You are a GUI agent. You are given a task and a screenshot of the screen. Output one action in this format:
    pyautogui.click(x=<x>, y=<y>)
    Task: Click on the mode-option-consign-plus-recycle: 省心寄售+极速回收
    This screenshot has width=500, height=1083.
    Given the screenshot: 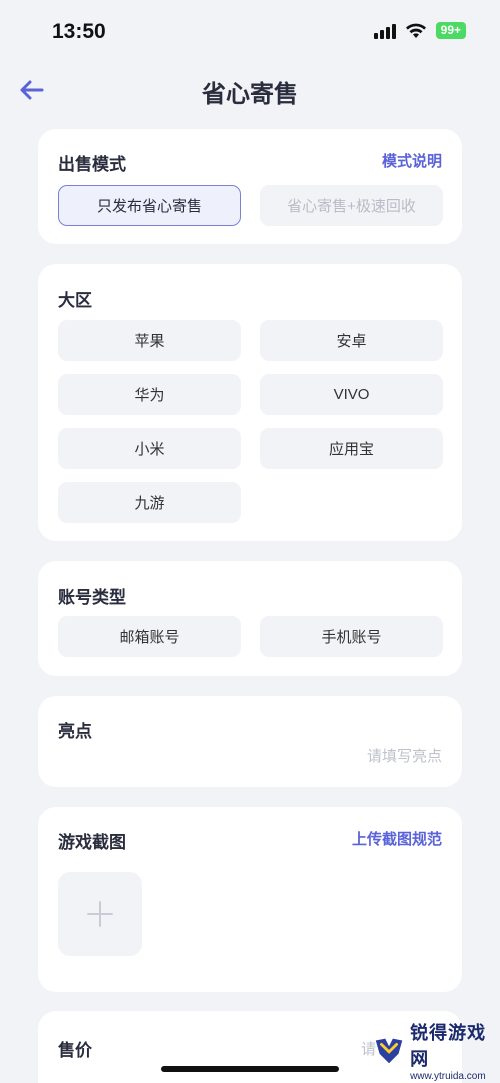 What is the action you would take?
    pyautogui.click(x=351, y=205)
    